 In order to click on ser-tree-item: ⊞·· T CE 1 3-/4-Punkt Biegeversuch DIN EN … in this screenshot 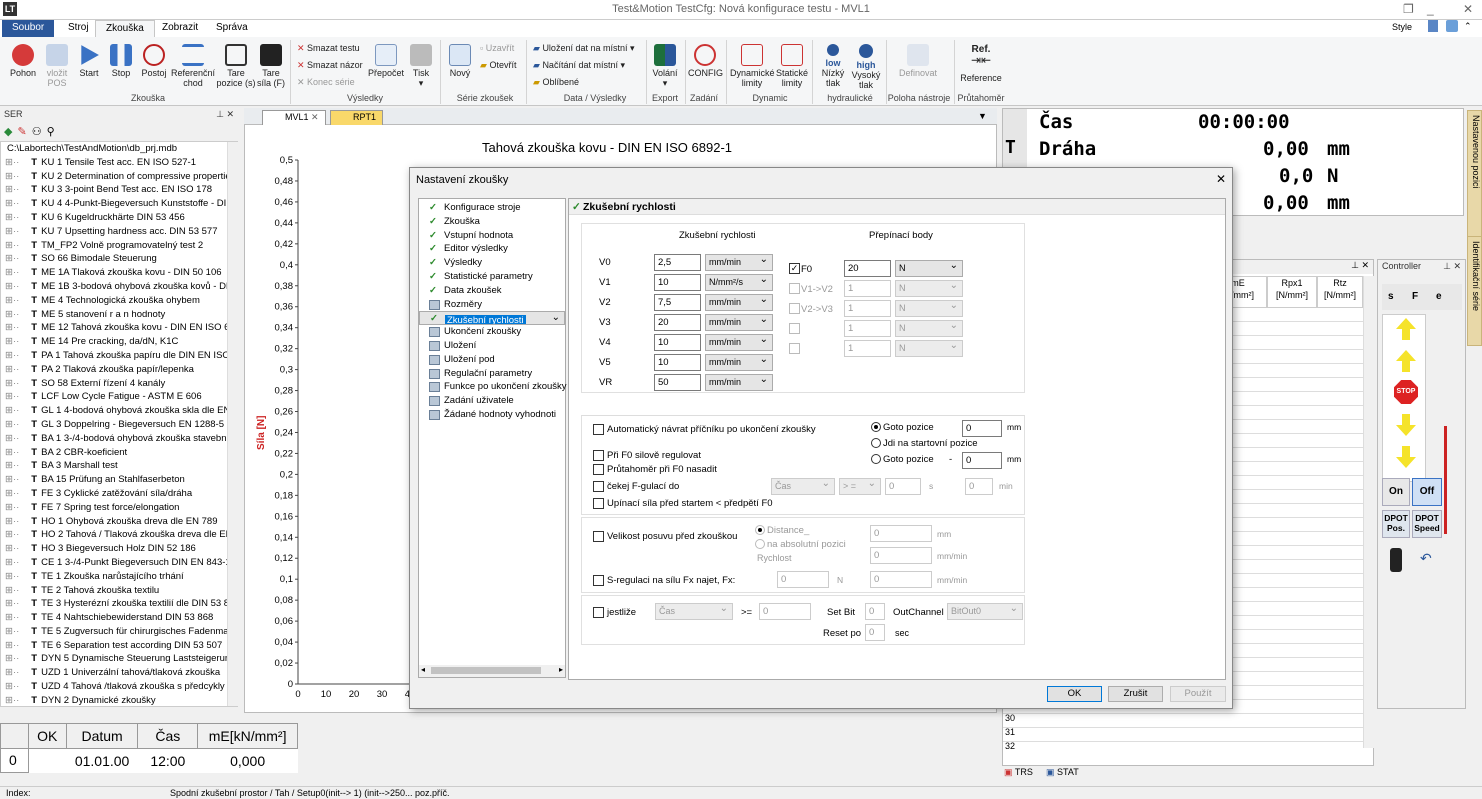, I will do `click(119, 563)`.